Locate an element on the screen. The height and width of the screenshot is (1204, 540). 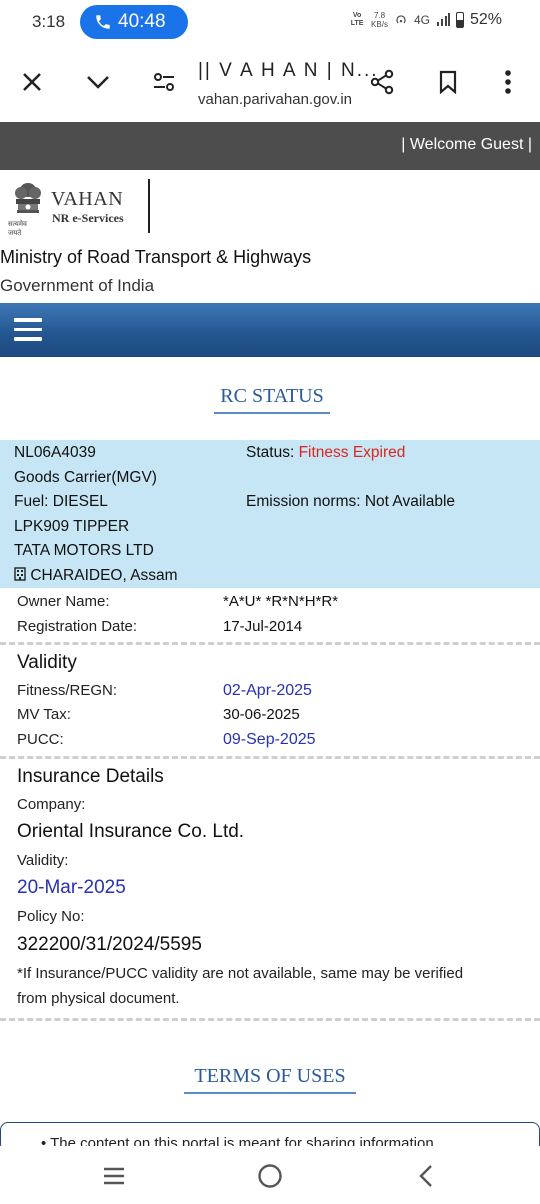
validity-heading: Validity is located at coordinates (47, 662).